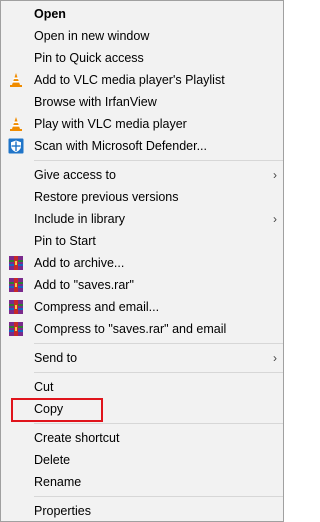  What do you see at coordinates (142, 387) in the screenshot?
I see `menu-item-cut: Cut` at bounding box center [142, 387].